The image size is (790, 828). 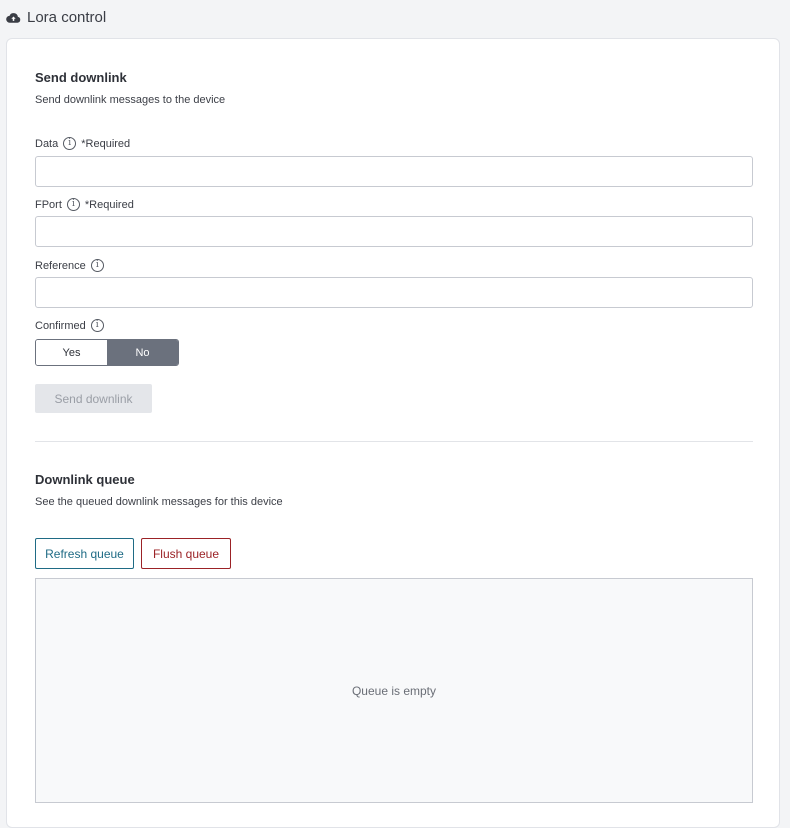 I want to click on reference-input, so click(x=394, y=292).